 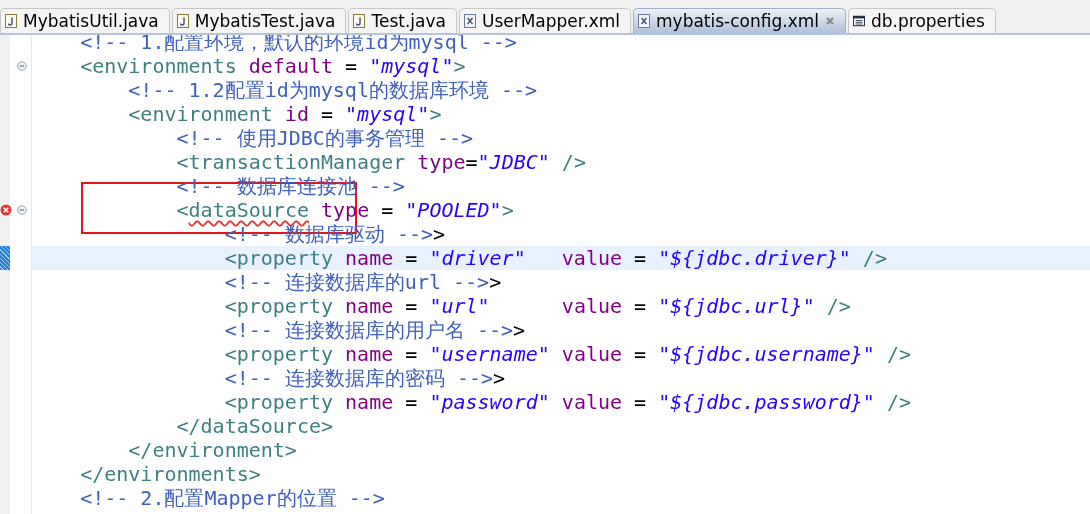 I want to click on editor-tab: Test.java, so click(x=402, y=20).